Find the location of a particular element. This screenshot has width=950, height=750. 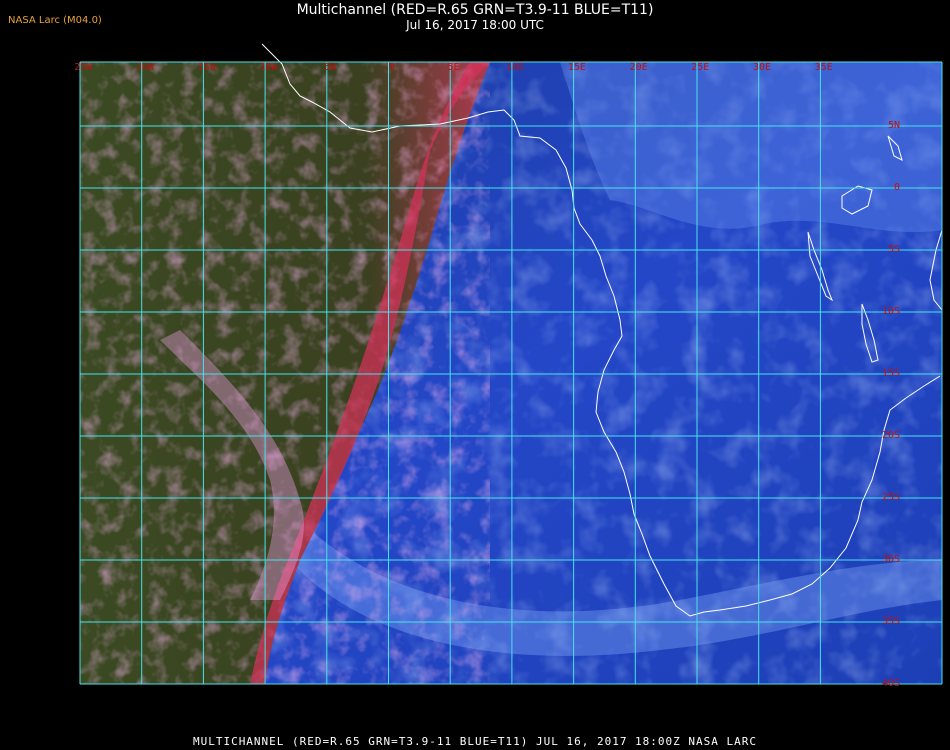

latitude-label: 25S is located at coordinates (891, 497).